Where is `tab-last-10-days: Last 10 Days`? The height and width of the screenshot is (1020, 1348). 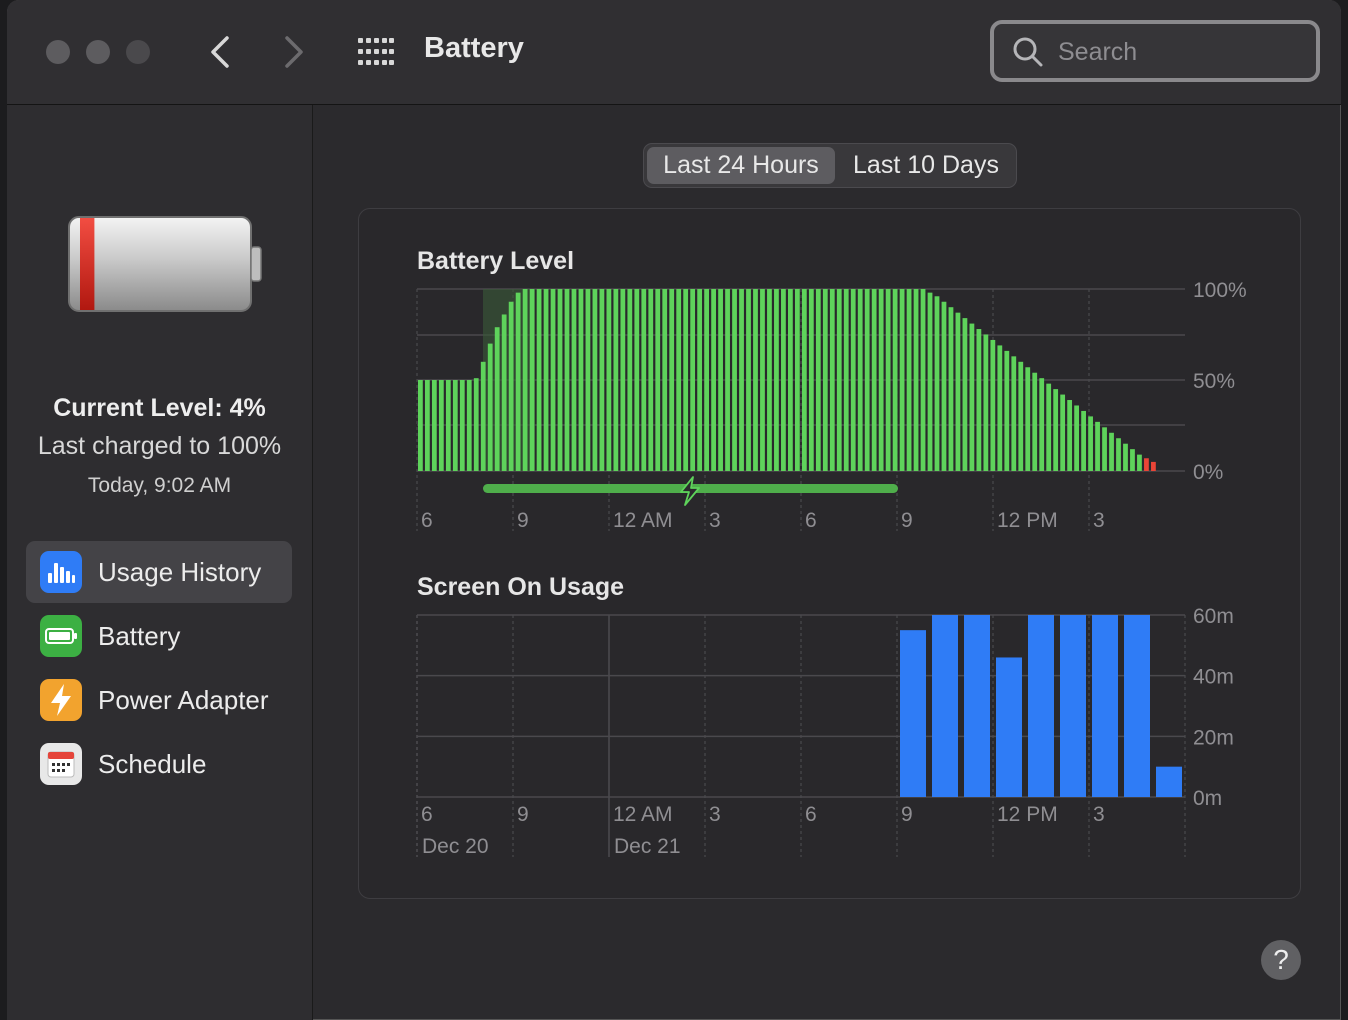 tab-last-10-days: Last 10 Days is located at coordinates (926, 165).